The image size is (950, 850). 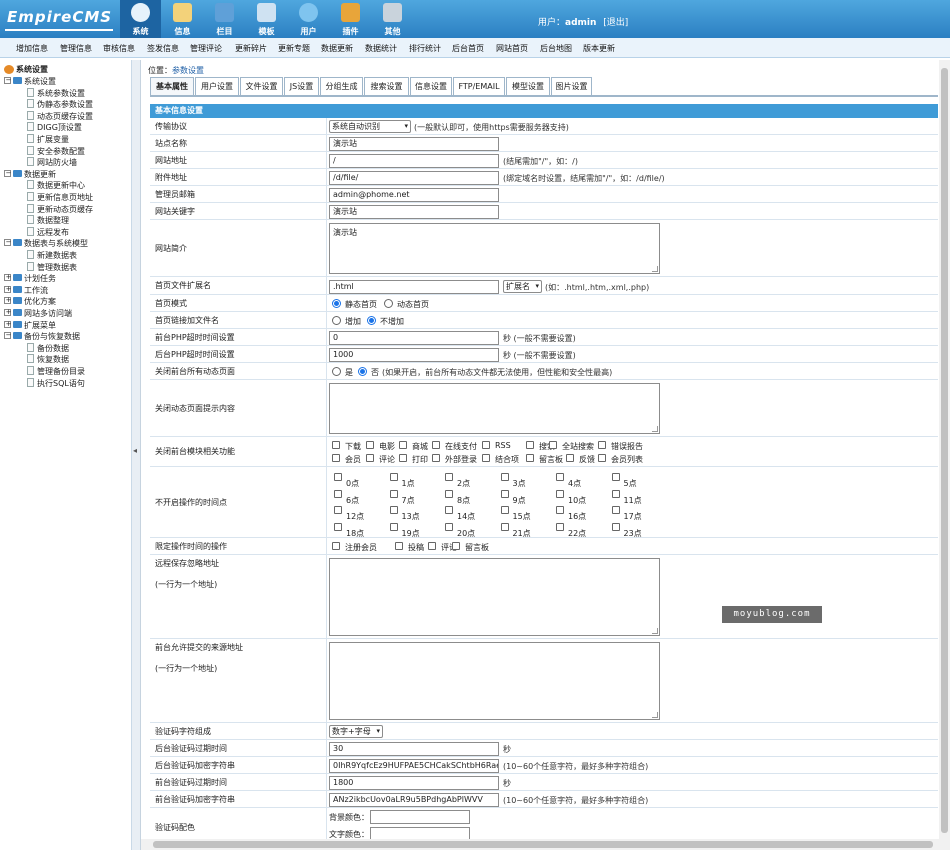 What do you see at coordinates (38, 314) in the screenshot?
I see `tree-group: + 网站多访问端` at bounding box center [38, 314].